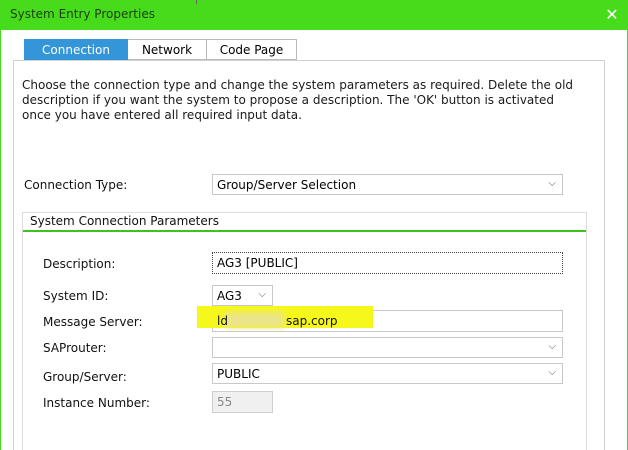 Image resolution: width=628 pixels, height=450 pixels. Describe the element at coordinates (85, 377) in the screenshot. I see `group-server-label: Group/Server:` at that location.